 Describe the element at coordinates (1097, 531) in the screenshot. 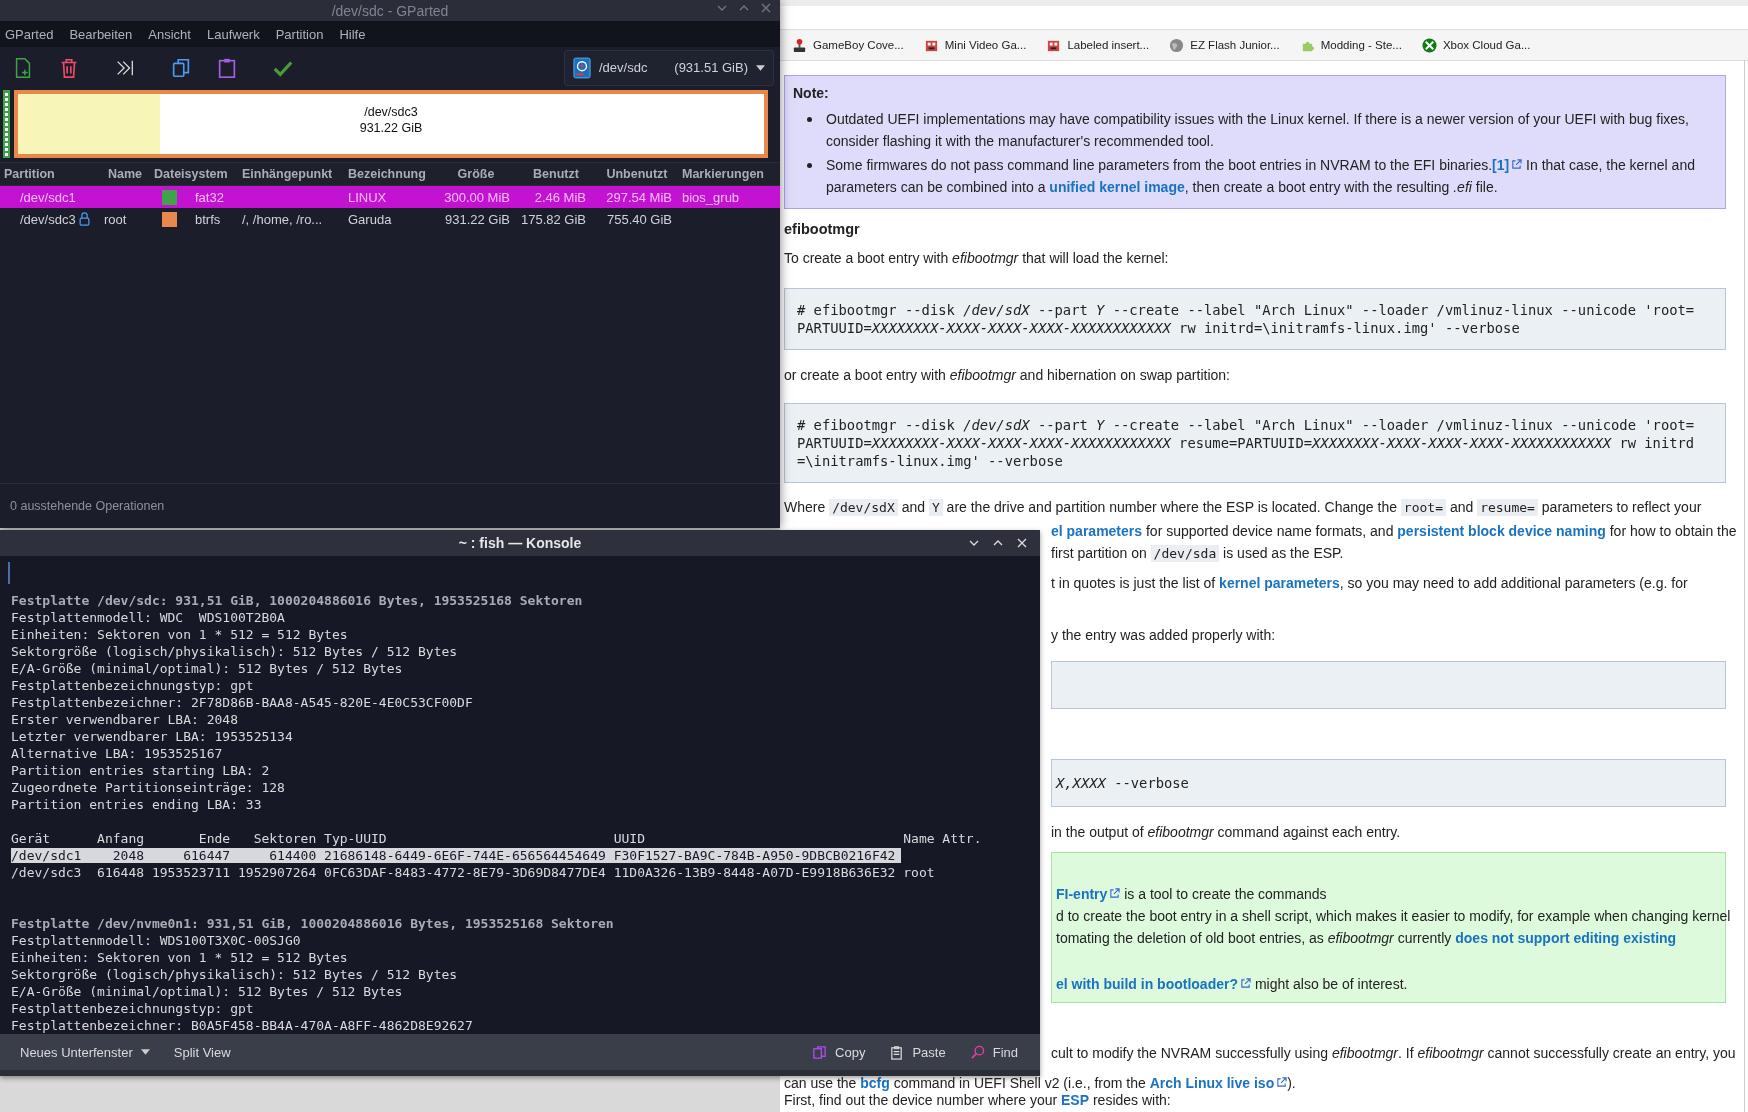

I see `link: el parameters` at that location.